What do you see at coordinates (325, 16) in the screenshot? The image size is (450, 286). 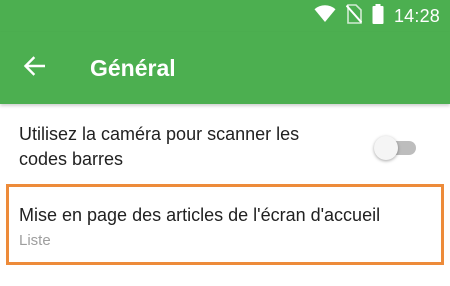 I see `wifi-icon` at bounding box center [325, 16].